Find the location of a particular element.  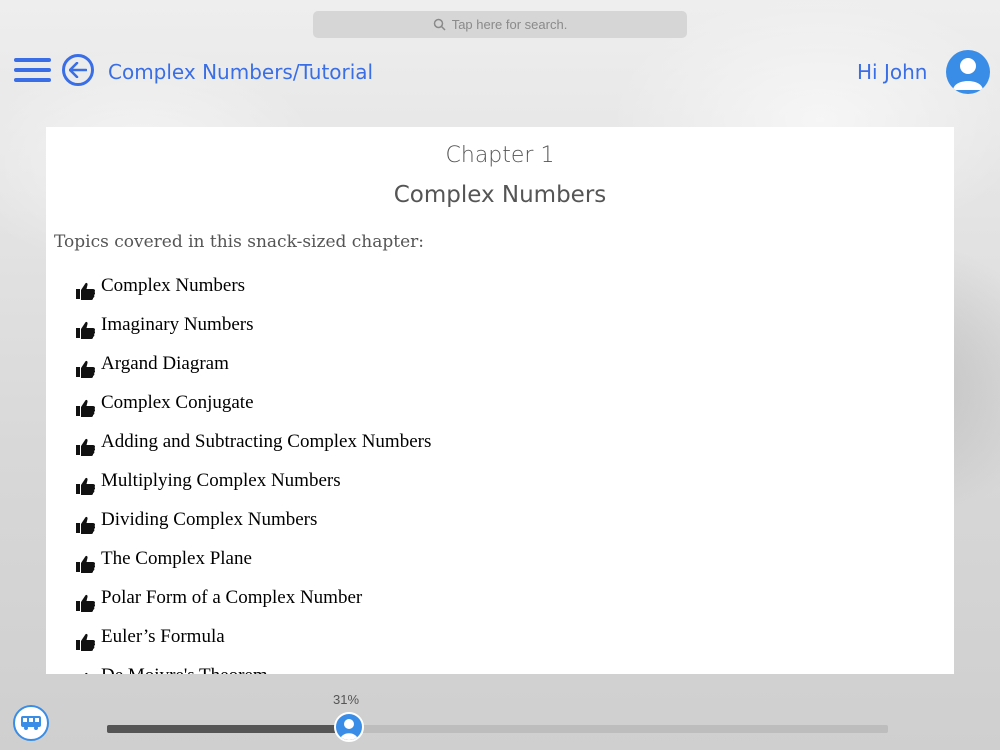

bus-icon is located at coordinates (31, 723).